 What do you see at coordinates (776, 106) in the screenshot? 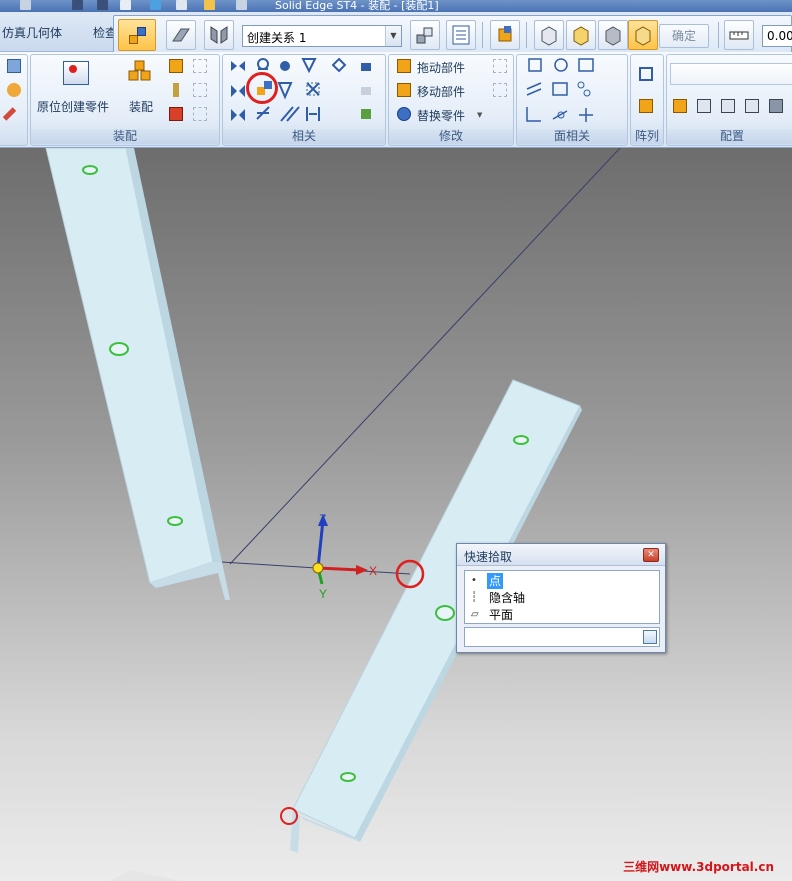
I see `config-camera-icon` at bounding box center [776, 106].